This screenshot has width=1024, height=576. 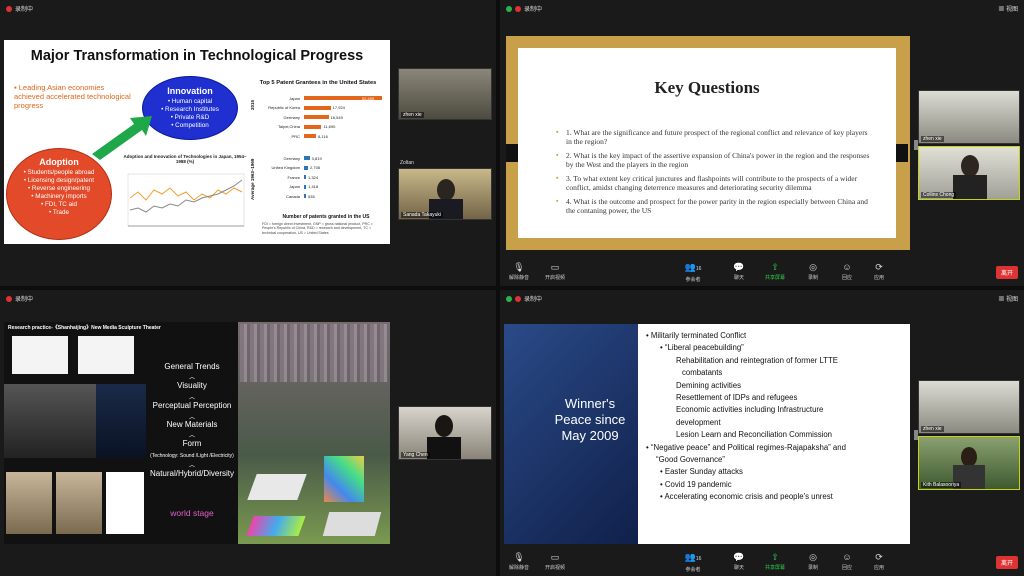 What do you see at coordinates (326, 217) in the screenshot?
I see `patent-chart-footer: Number of patents granted in the US` at bounding box center [326, 217].